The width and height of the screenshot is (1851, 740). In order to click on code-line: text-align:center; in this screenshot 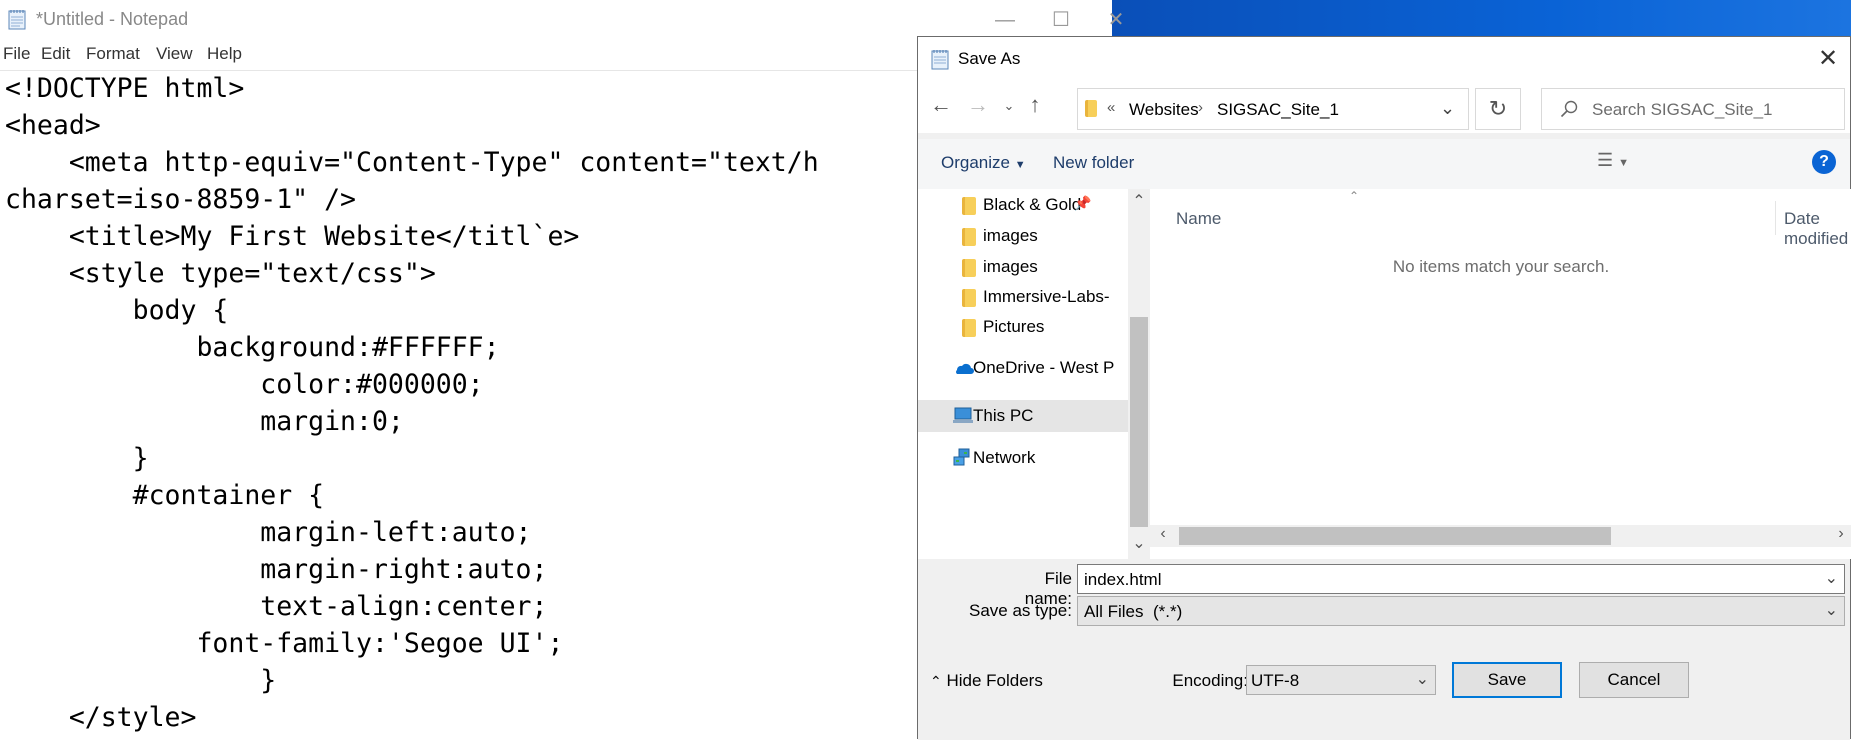, I will do `click(276, 606)`.